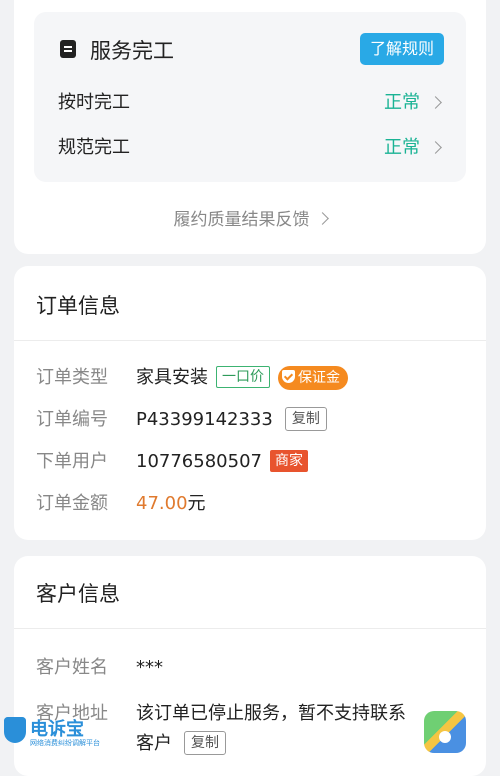 The height and width of the screenshot is (776, 500). I want to click on order-section-title: 订单信息, so click(78, 306).